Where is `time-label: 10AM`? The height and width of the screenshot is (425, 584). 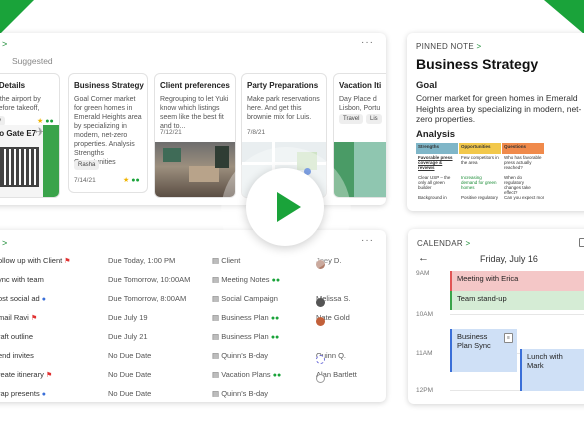 time-label: 10AM is located at coordinates (424, 314).